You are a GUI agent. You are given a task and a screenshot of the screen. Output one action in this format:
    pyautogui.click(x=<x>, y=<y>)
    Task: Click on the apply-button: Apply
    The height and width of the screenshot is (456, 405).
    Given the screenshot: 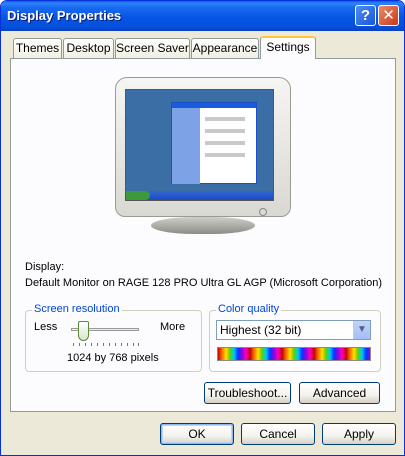 What is the action you would take?
    pyautogui.click(x=359, y=434)
    